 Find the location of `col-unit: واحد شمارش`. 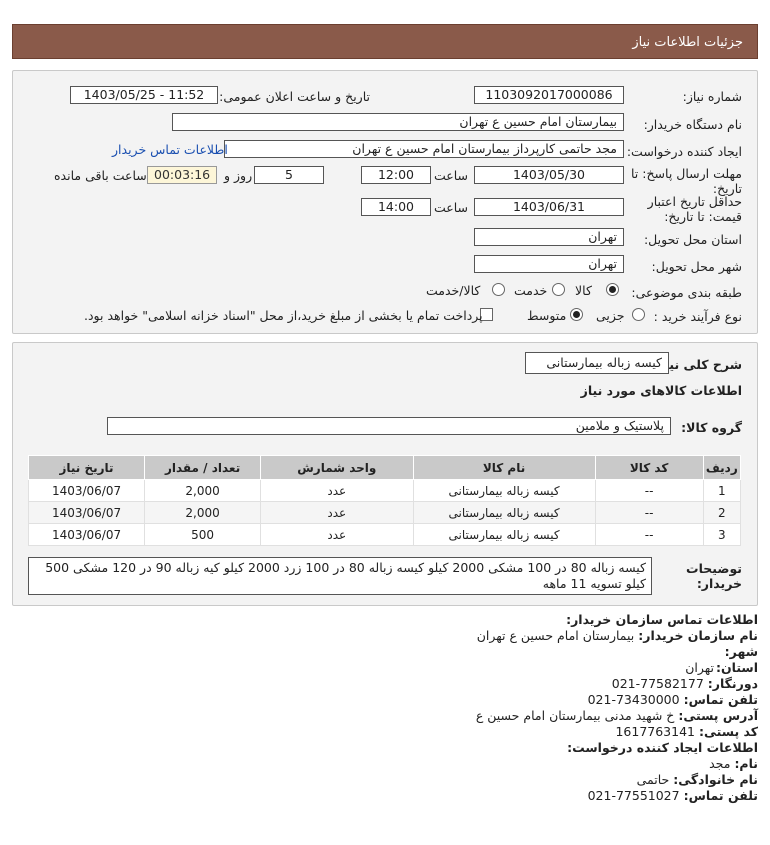

col-unit: واحد شمارش is located at coordinates (337, 467).